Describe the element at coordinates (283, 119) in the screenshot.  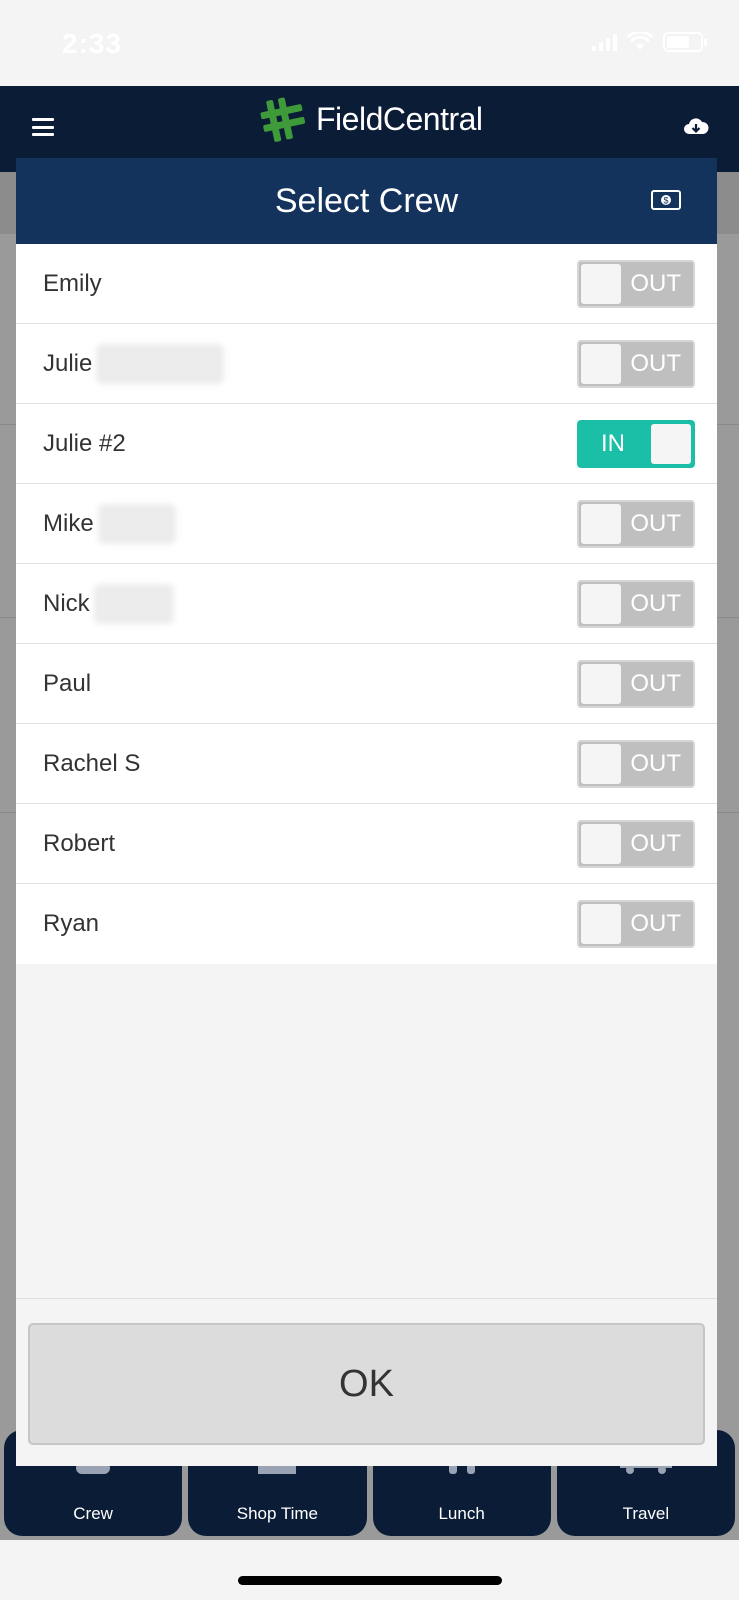
I see `fieldcentral-logo-icon` at that location.